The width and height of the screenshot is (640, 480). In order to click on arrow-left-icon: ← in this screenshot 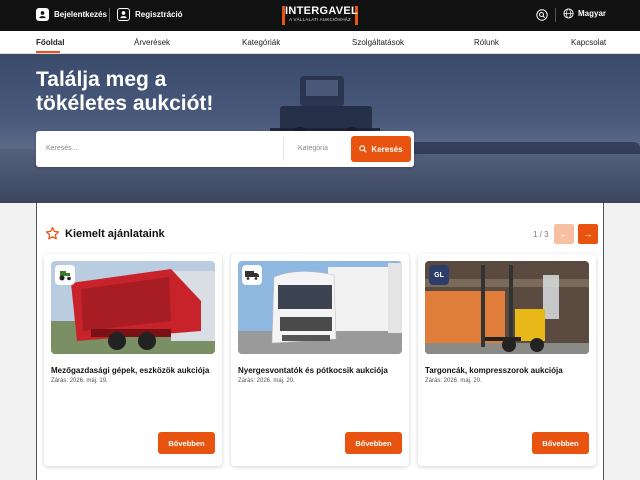, I will do `click(564, 234)`.